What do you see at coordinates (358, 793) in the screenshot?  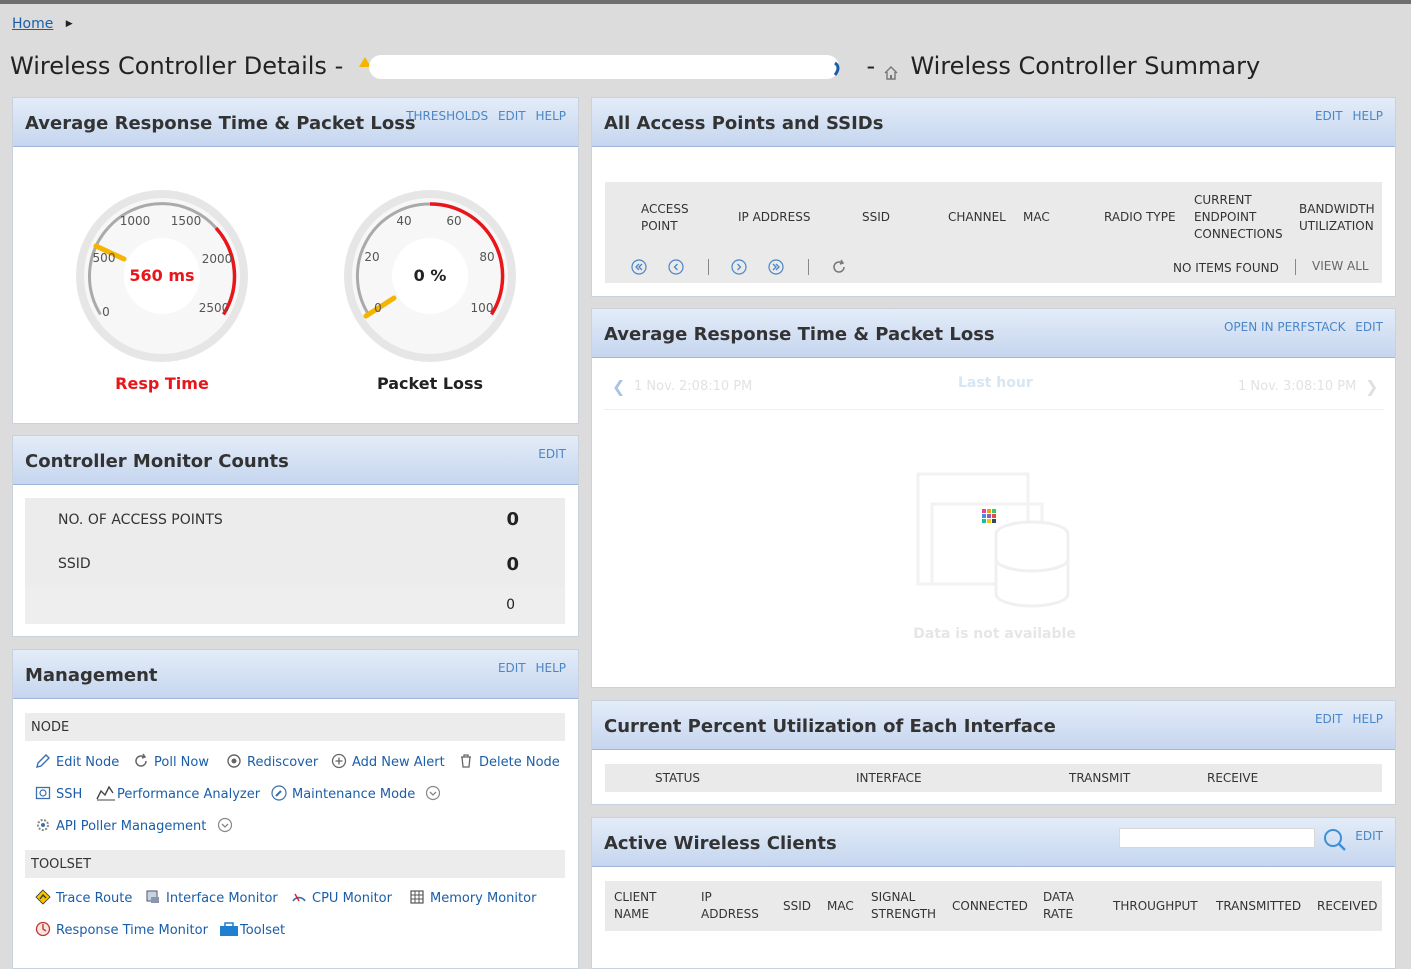 I see `maintenance-mode-link: Maintenance Mode` at bounding box center [358, 793].